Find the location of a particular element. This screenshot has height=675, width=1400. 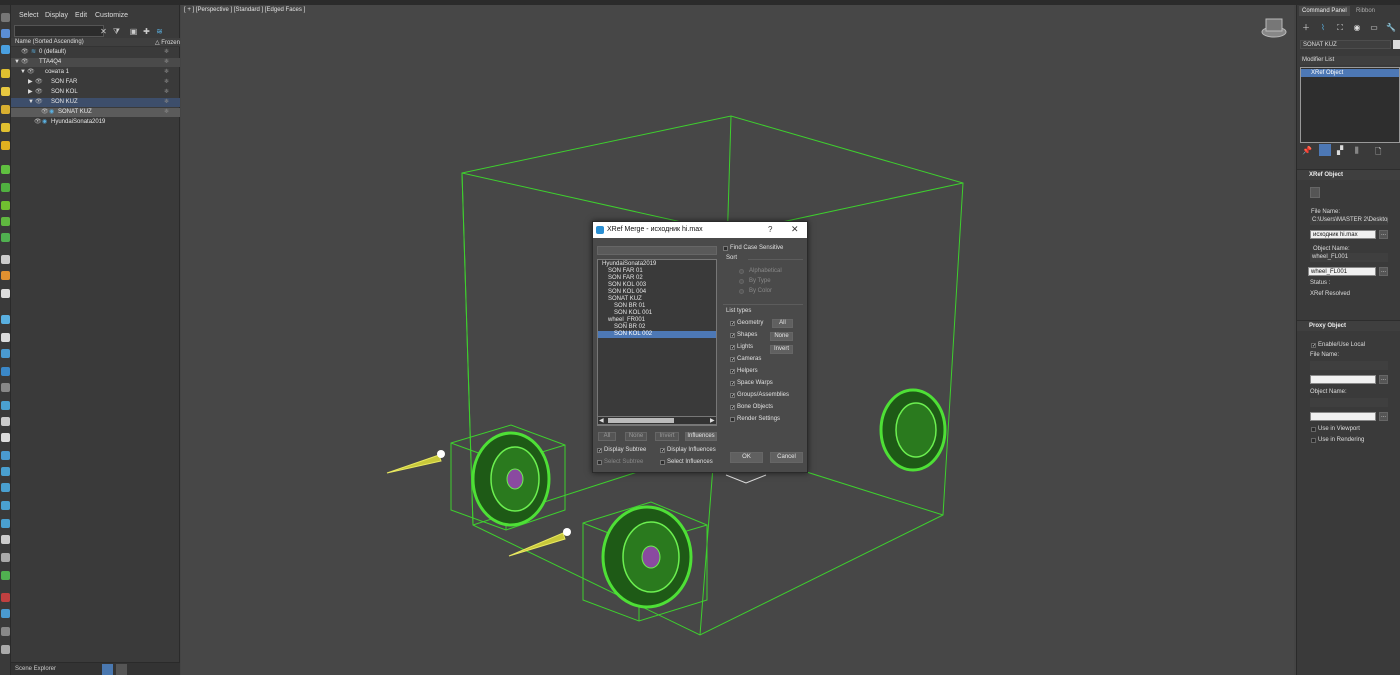

tree-row: ▶ 👁 SON FAR ❄ is located at coordinates (95, 82).